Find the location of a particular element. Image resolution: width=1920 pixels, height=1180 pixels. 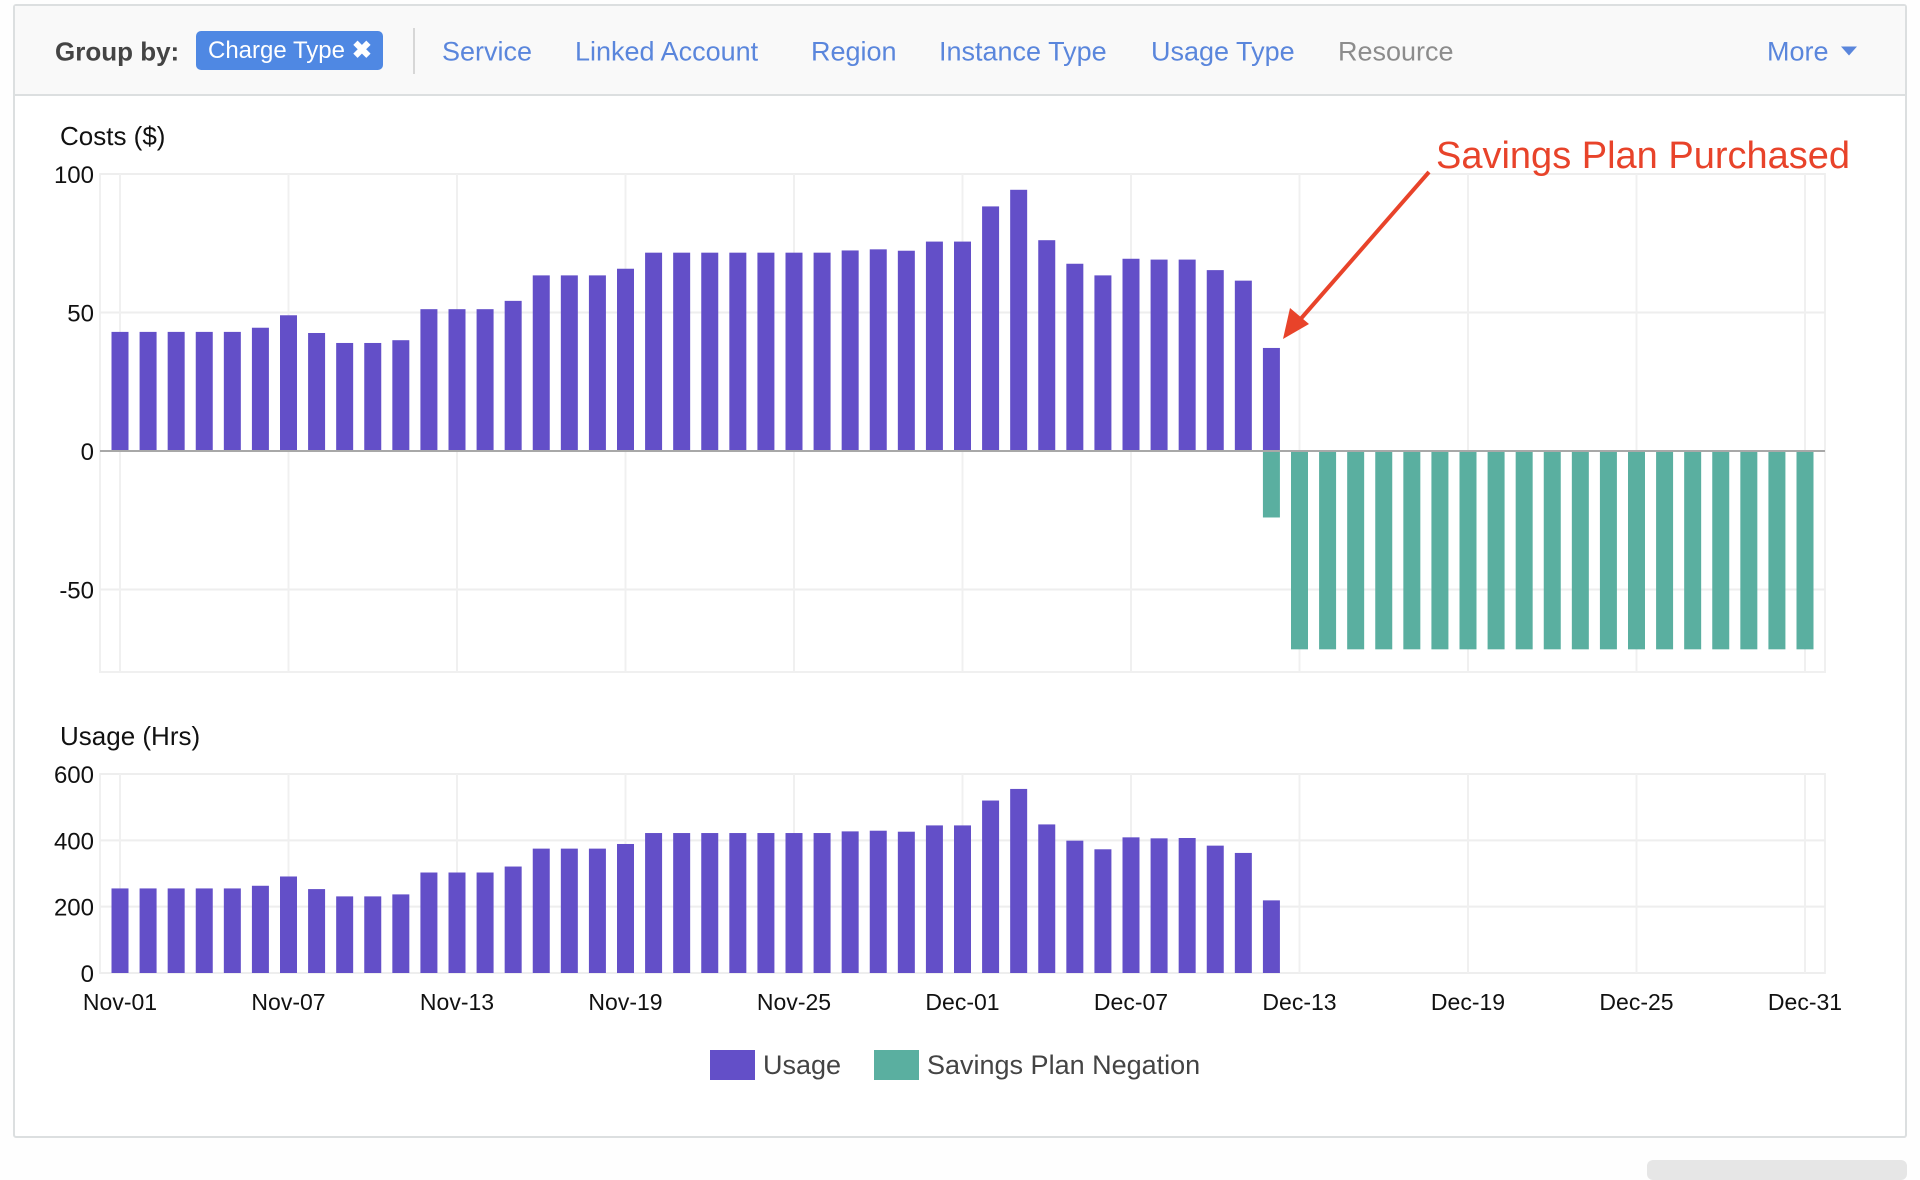

legend-label-savings-plan-negation: Savings Plan Negation is located at coordinates (1063, 1065).